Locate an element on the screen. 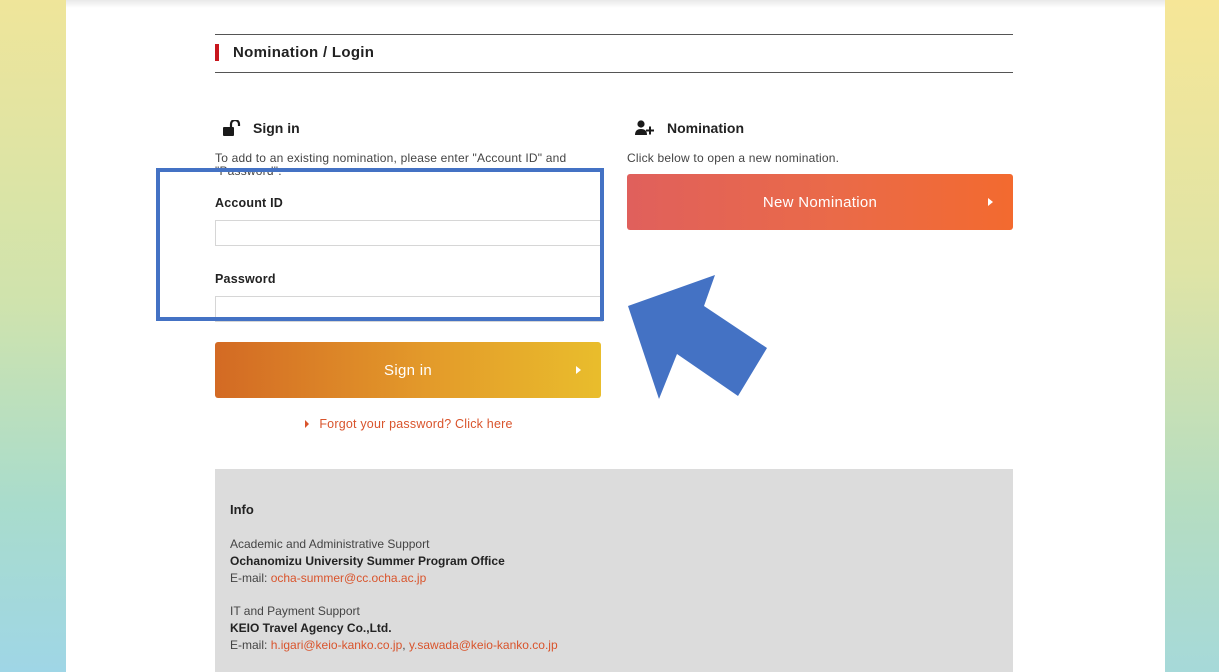 Image resolution: width=1219 pixels, height=672 pixels. section-marker is located at coordinates (217, 52).